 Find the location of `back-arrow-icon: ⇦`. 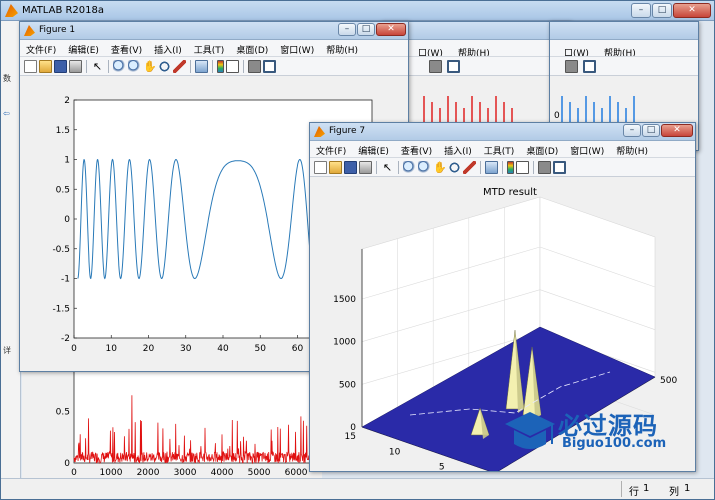

back-arrow-icon: ⇦ is located at coordinates (6, 113).